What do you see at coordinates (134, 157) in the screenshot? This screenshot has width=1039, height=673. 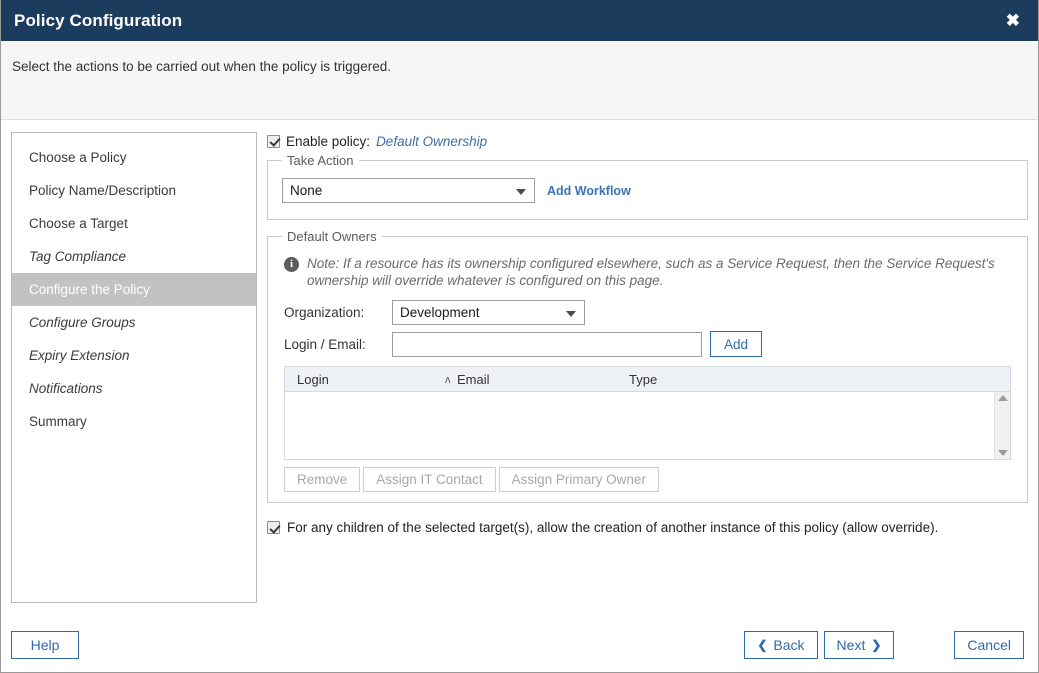 I see `sidebar-item-choose-a-policy: Choose a Policy` at bounding box center [134, 157].